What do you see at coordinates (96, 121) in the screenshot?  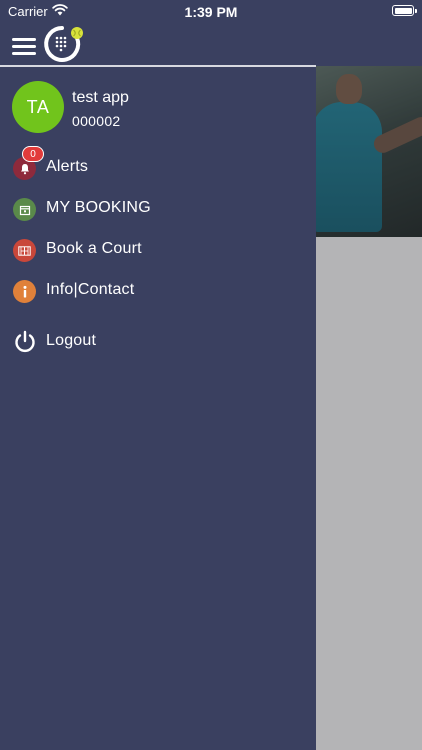 I see `user-id: 000002` at bounding box center [96, 121].